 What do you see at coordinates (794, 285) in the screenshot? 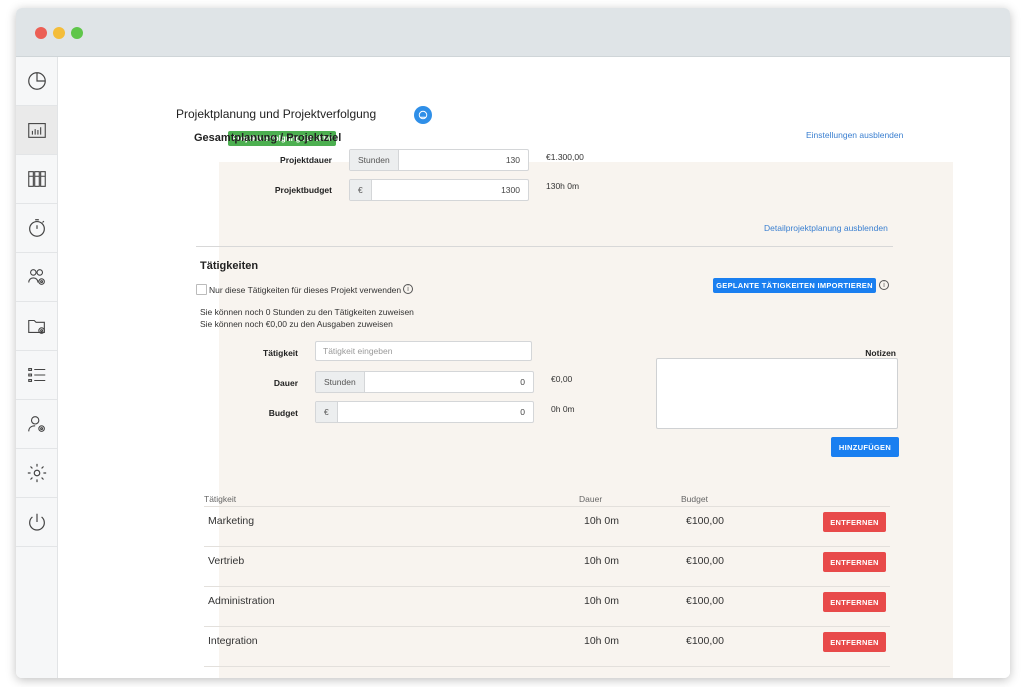
I see `import-activities-button: GEPLANTE TÄTIGKEITEN IMPORTIEREN` at bounding box center [794, 285].